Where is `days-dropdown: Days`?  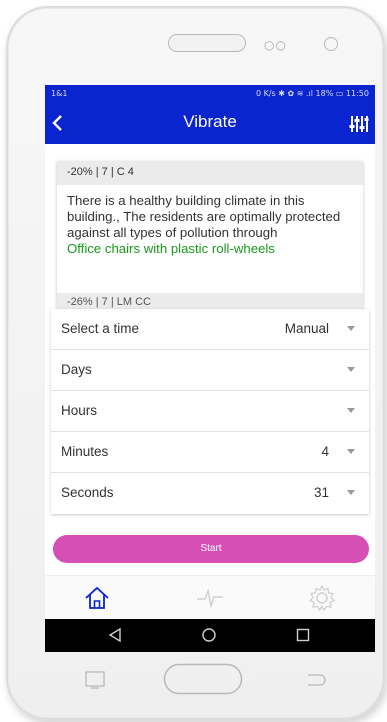 days-dropdown: Days is located at coordinates (210, 370).